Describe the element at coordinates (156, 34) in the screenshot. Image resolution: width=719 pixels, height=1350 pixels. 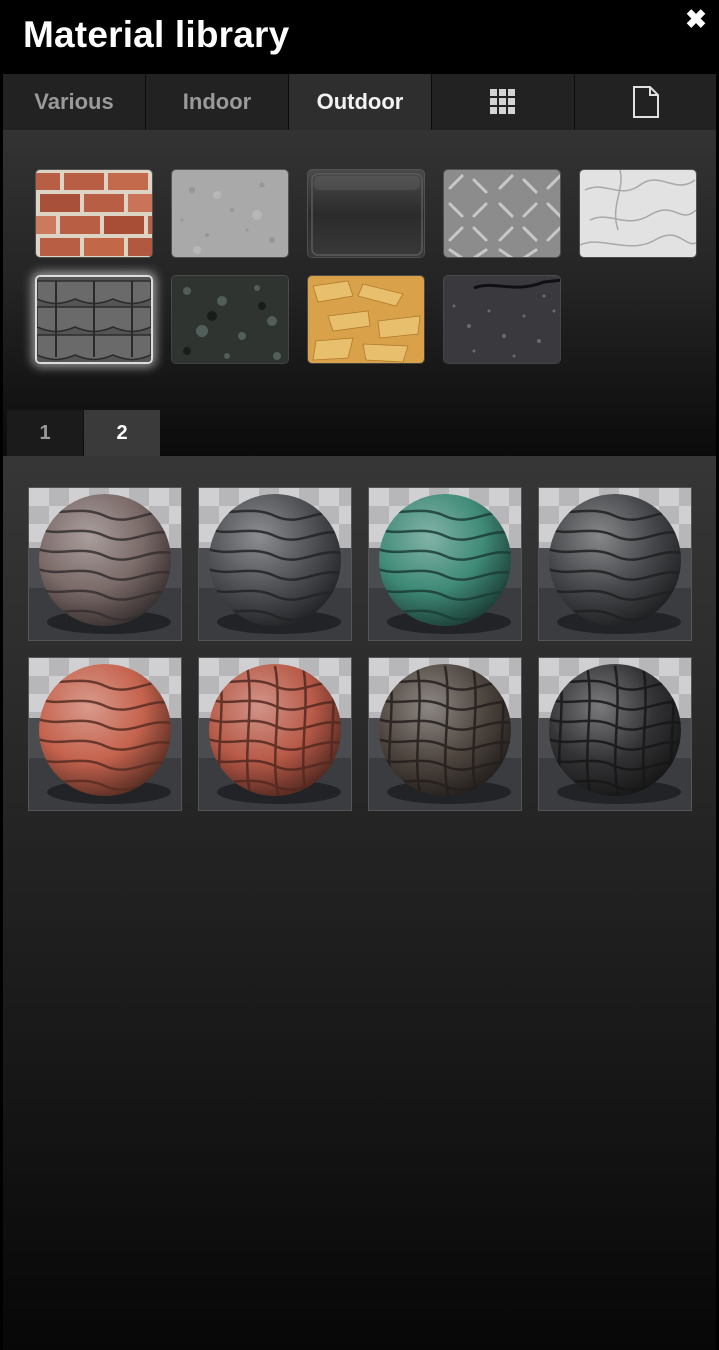
I see `panel-title: Material library` at that location.